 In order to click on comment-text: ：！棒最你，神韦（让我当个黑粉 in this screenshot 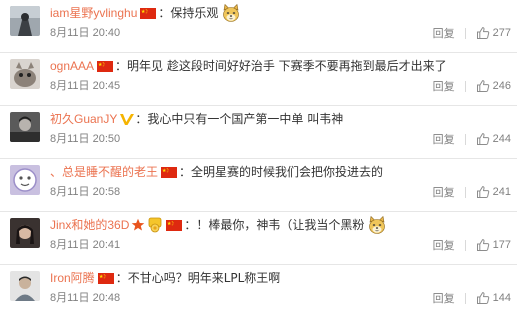, I will do `click(274, 225)`.